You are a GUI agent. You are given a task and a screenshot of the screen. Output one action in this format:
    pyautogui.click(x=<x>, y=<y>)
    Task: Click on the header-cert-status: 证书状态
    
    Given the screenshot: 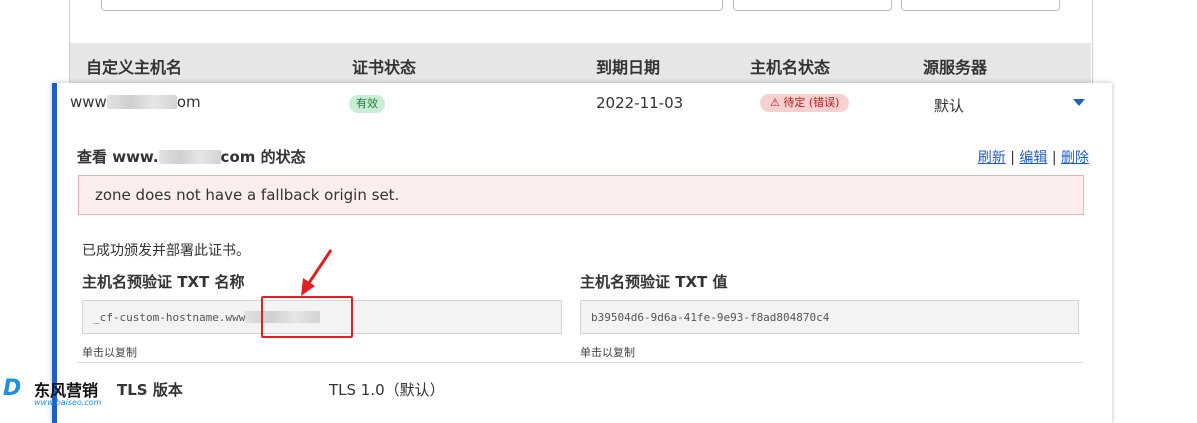 What is the action you would take?
    pyautogui.click(x=384, y=67)
    